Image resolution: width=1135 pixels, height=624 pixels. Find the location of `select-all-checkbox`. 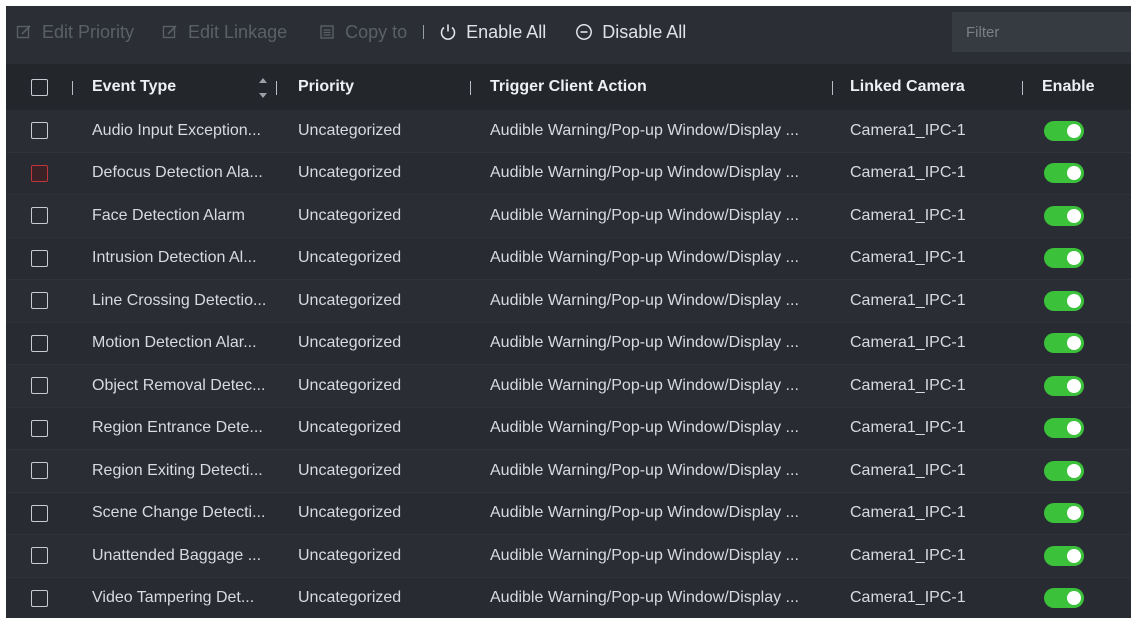

select-all-checkbox is located at coordinates (39, 87).